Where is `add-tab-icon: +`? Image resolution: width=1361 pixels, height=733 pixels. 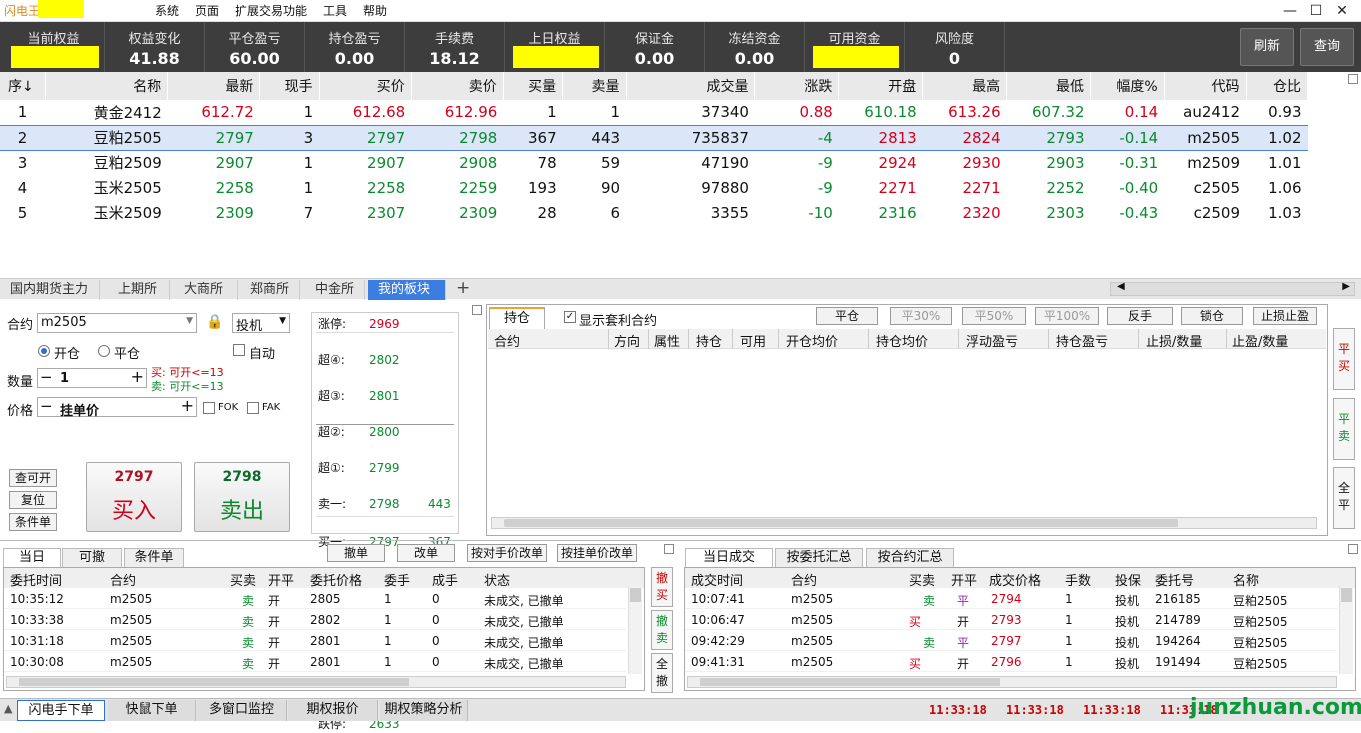 add-tab-icon: + is located at coordinates (463, 288).